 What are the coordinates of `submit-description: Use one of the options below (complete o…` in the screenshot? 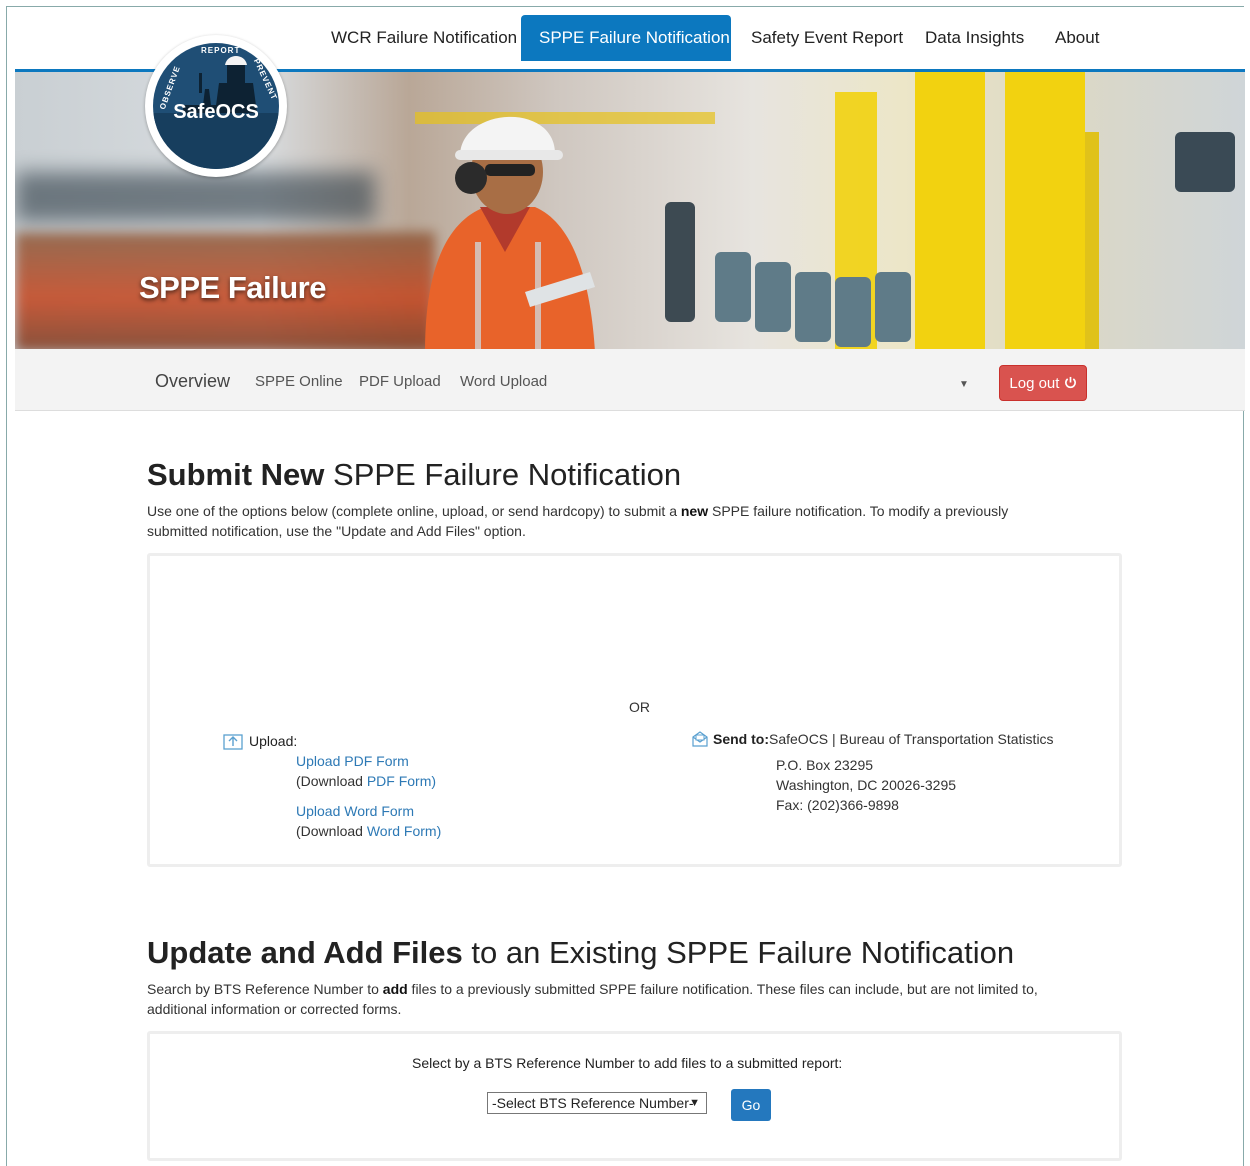 It's located at (578, 521).